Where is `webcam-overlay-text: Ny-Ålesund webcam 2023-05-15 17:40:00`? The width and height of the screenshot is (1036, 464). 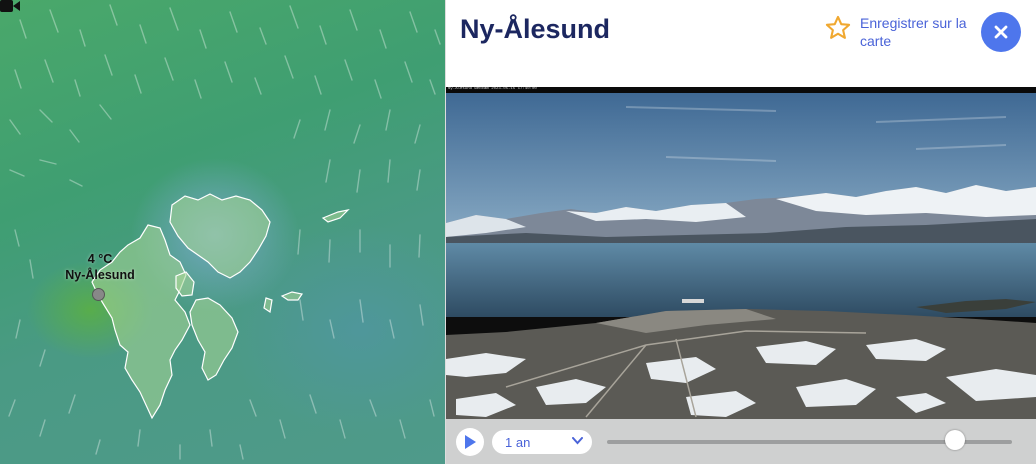 webcam-overlay-text: Ny-Ålesund webcam 2023-05-15 17:40:00 is located at coordinates (492, 89).